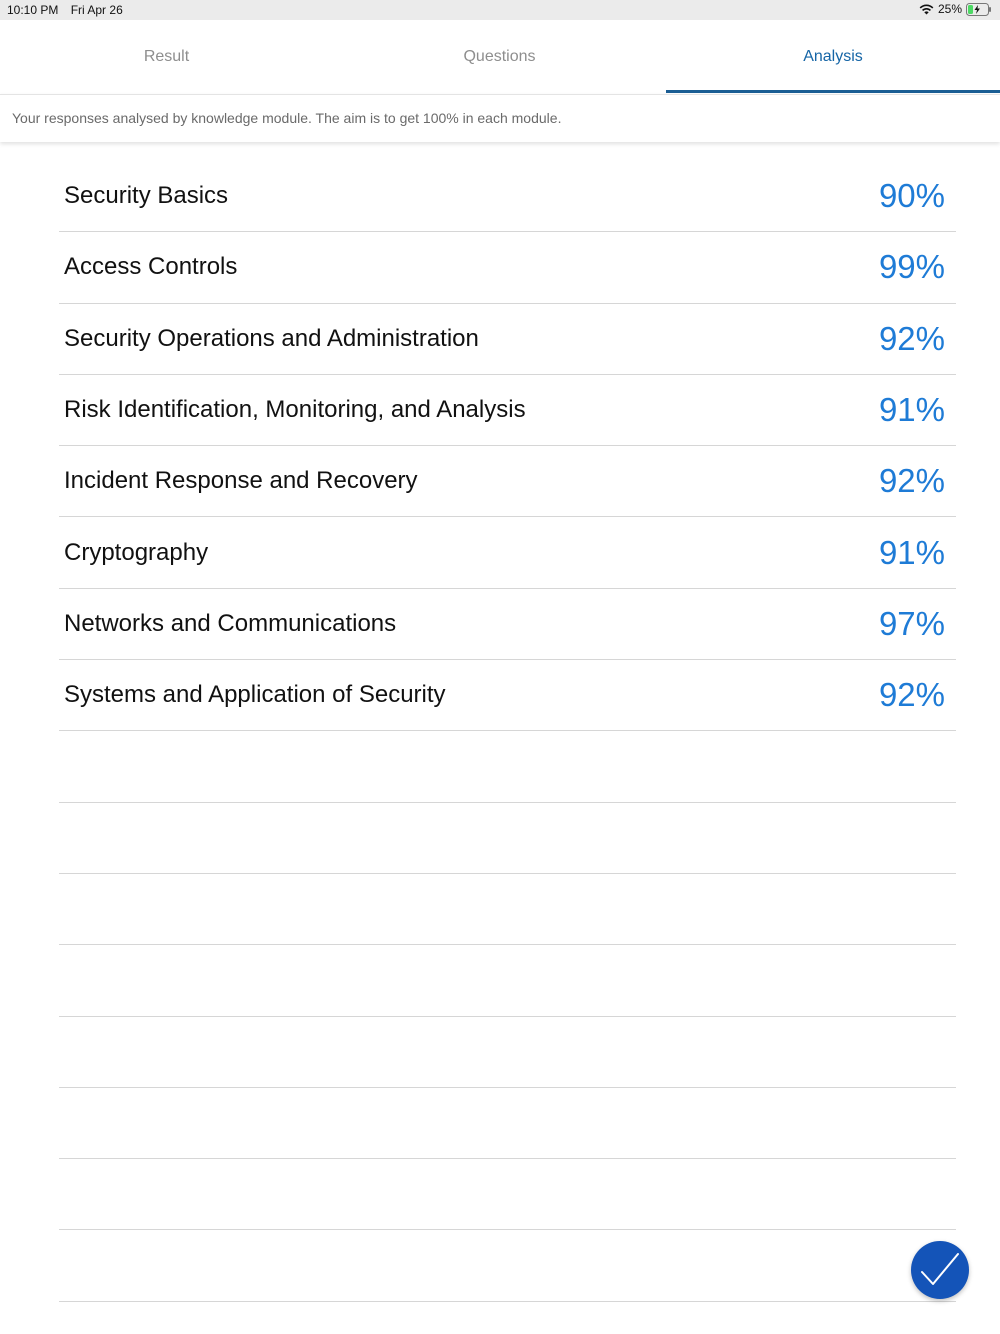 This screenshot has height=1334, width=1000. Describe the element at coordinates (926, 9) in the screenshot. I see `wifi-icon` at that location.